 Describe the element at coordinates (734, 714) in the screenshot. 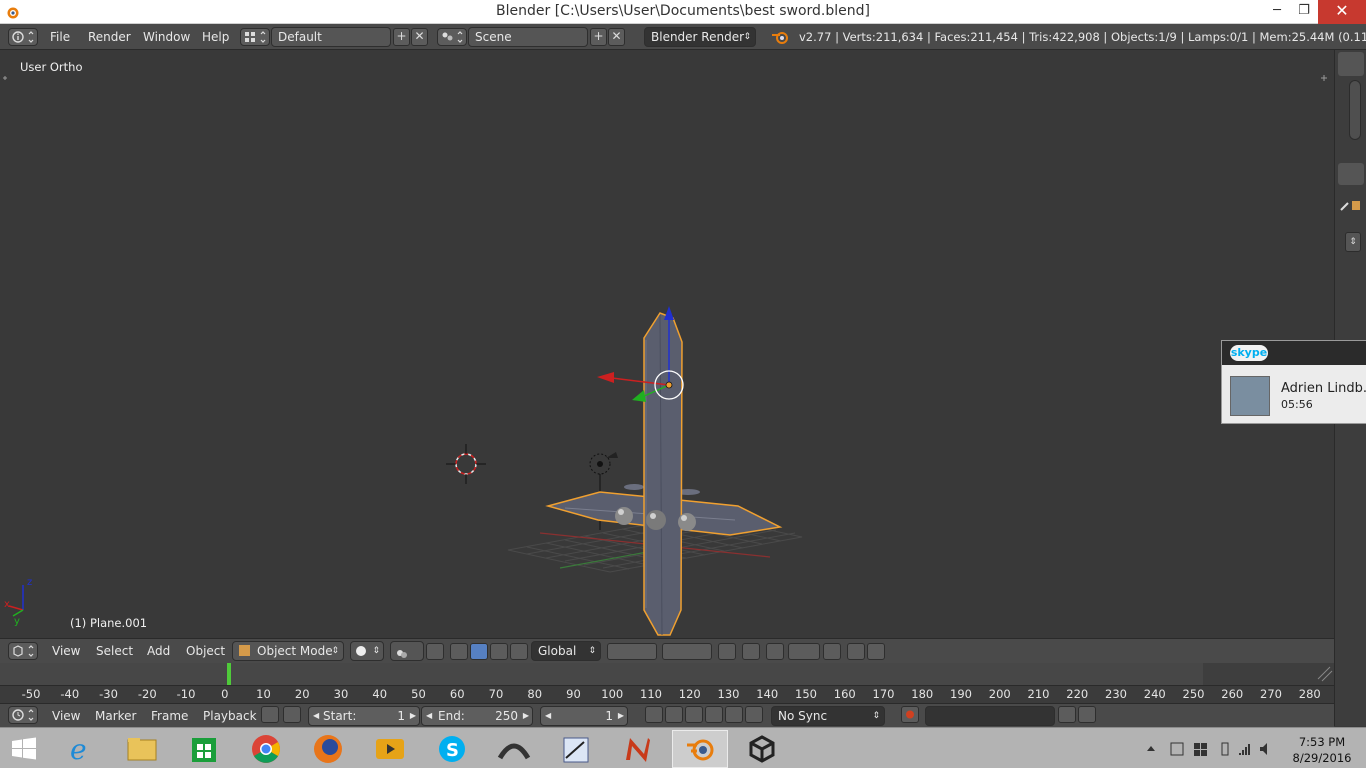

I see `jump-keyframe-forward-icon` at that location.